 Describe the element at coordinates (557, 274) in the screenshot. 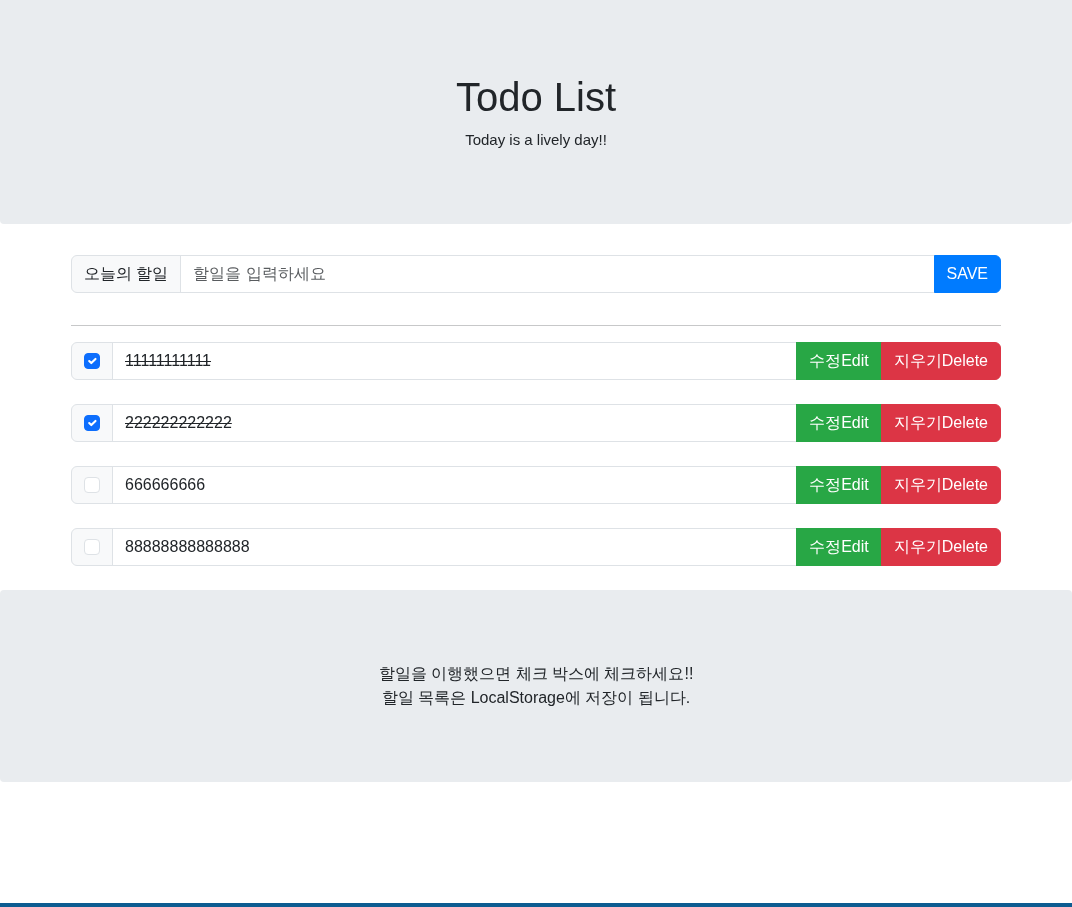

I see `todo-input-field: 할일을 입력하세요` at that location.